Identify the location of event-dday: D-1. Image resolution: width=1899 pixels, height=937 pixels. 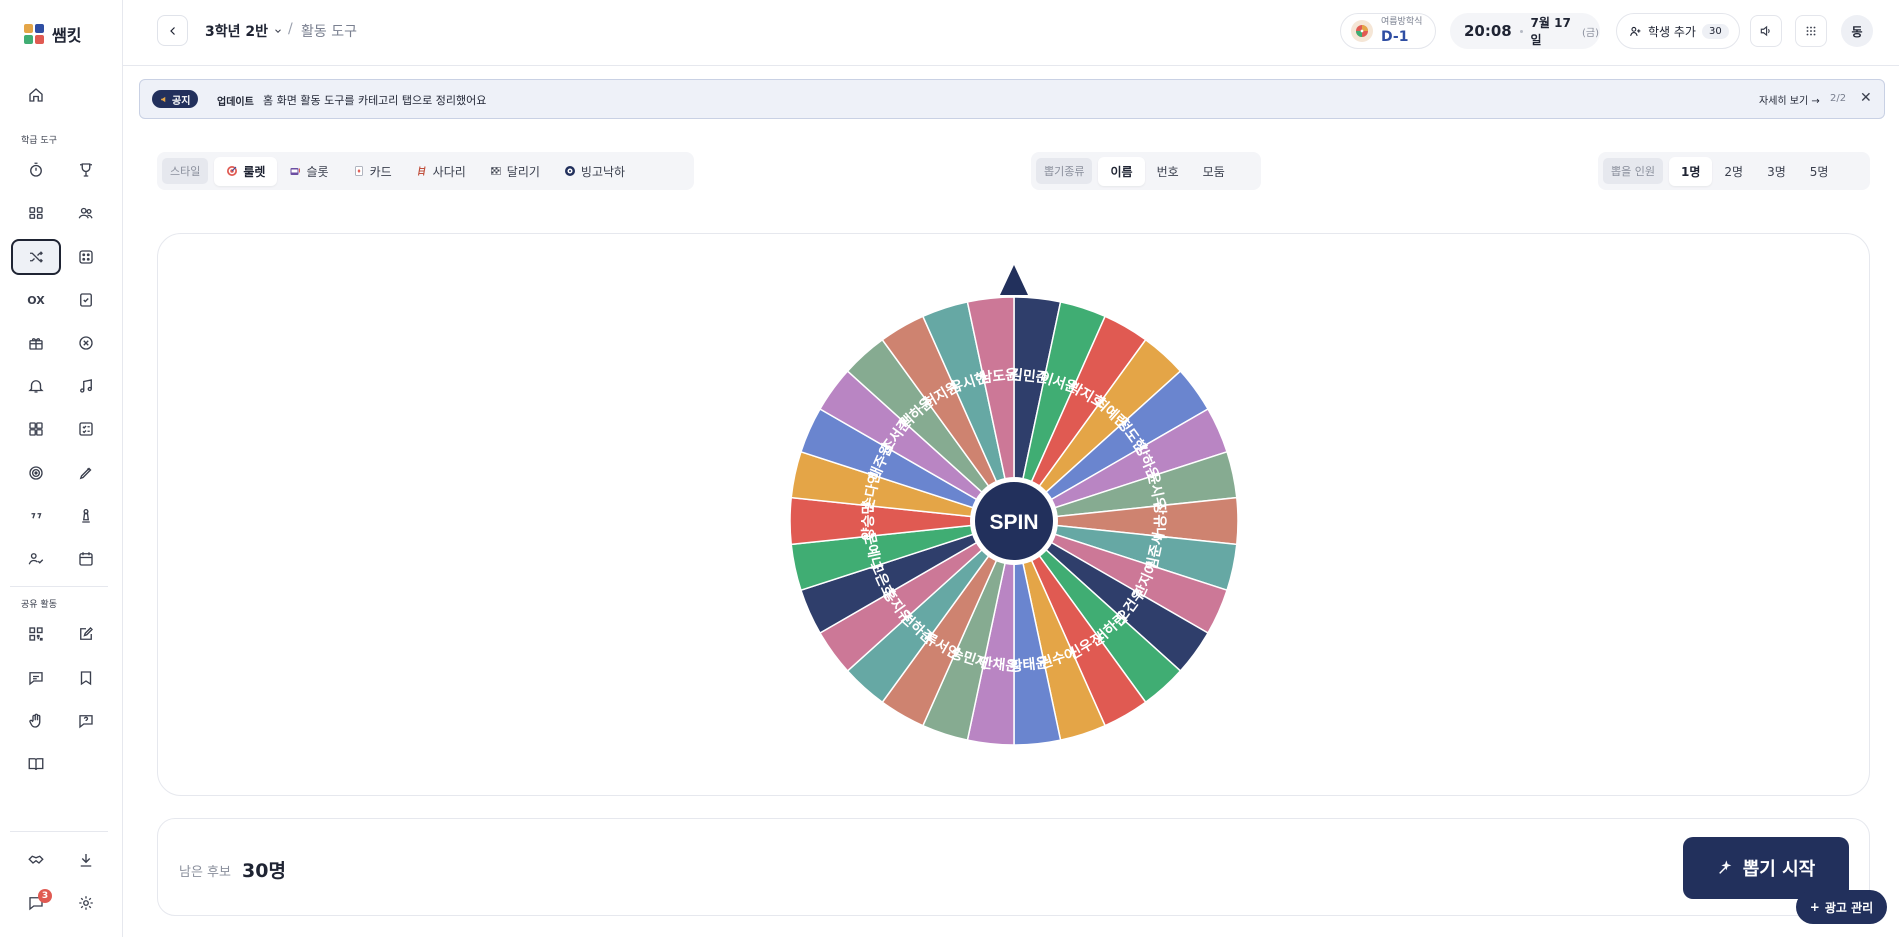
(1395, 37).